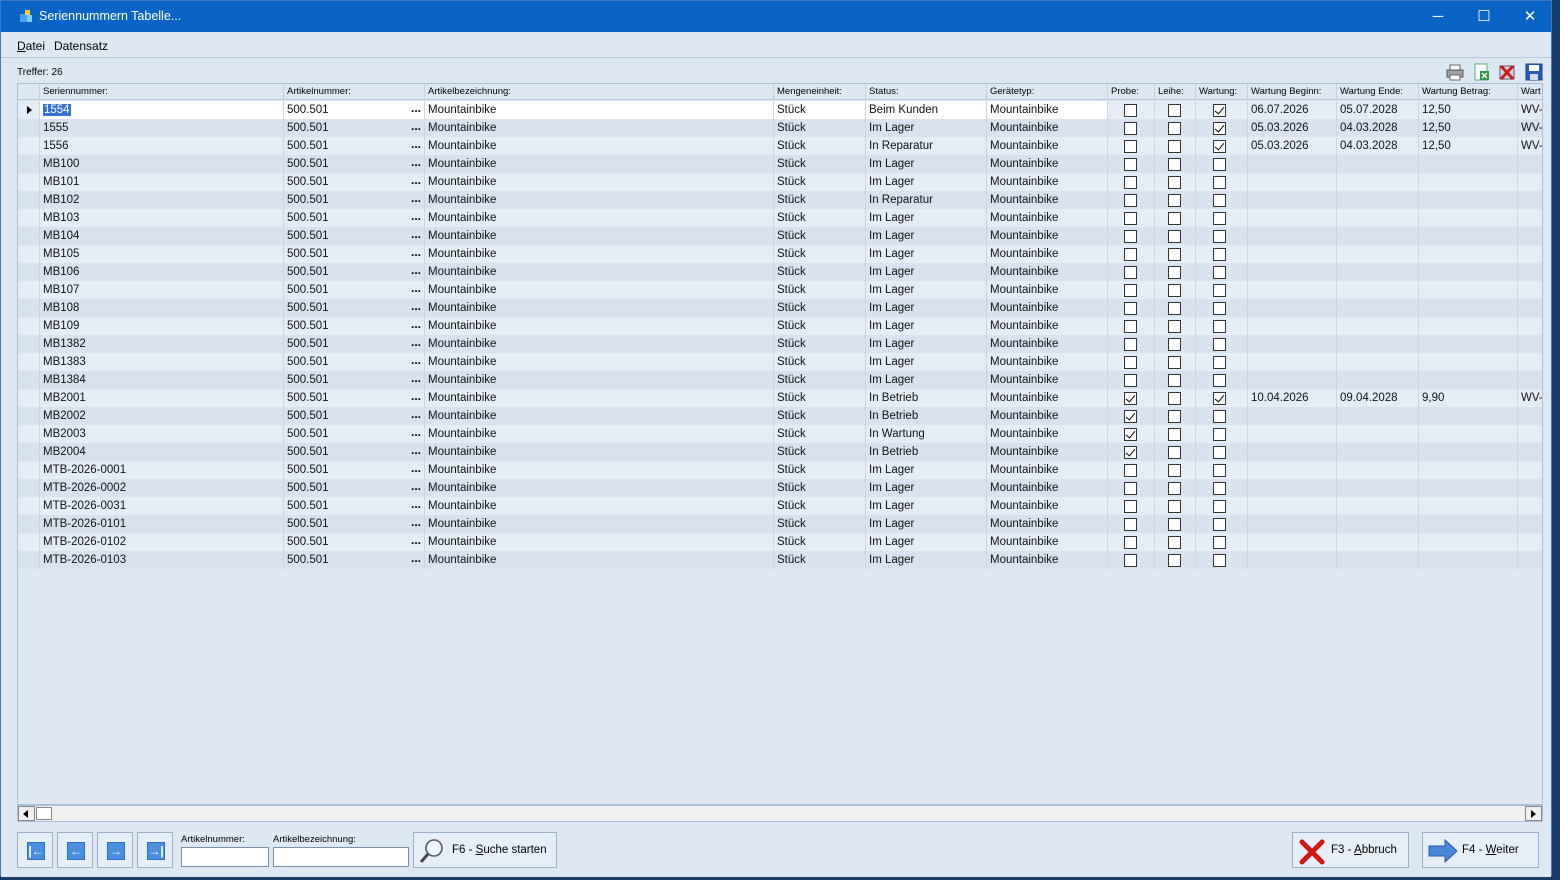 The width and height of the screenshot is (1560, 880). What do you see at coordinates (1378, 92) in the screenshot?
I see `col-wartung-ende: Wartung Ende:` at bounding box center [1378, 92].